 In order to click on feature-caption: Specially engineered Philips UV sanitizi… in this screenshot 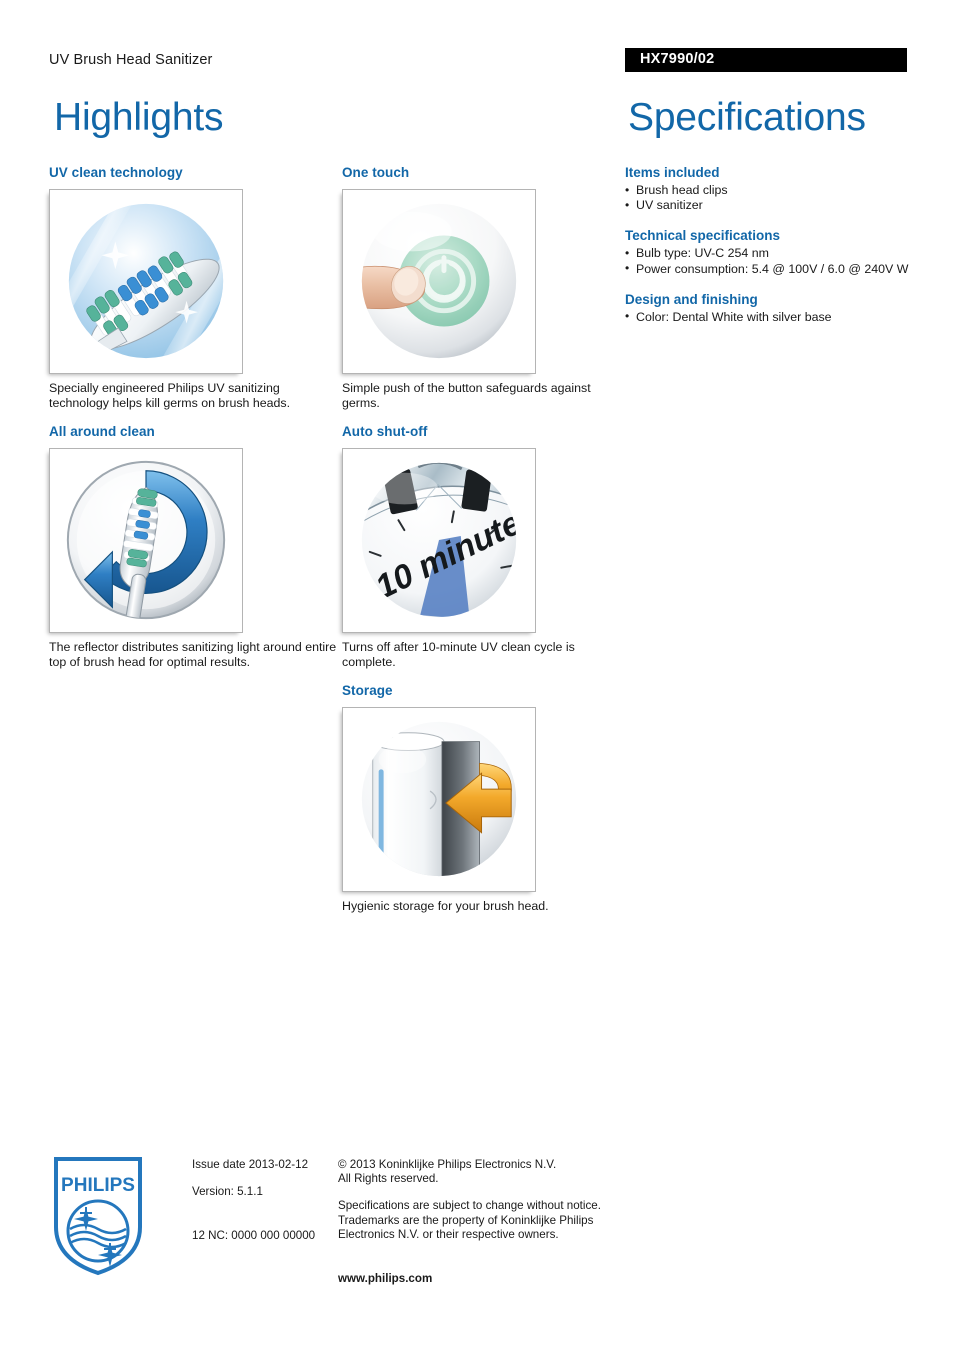, I will do `click(170, 395)`.